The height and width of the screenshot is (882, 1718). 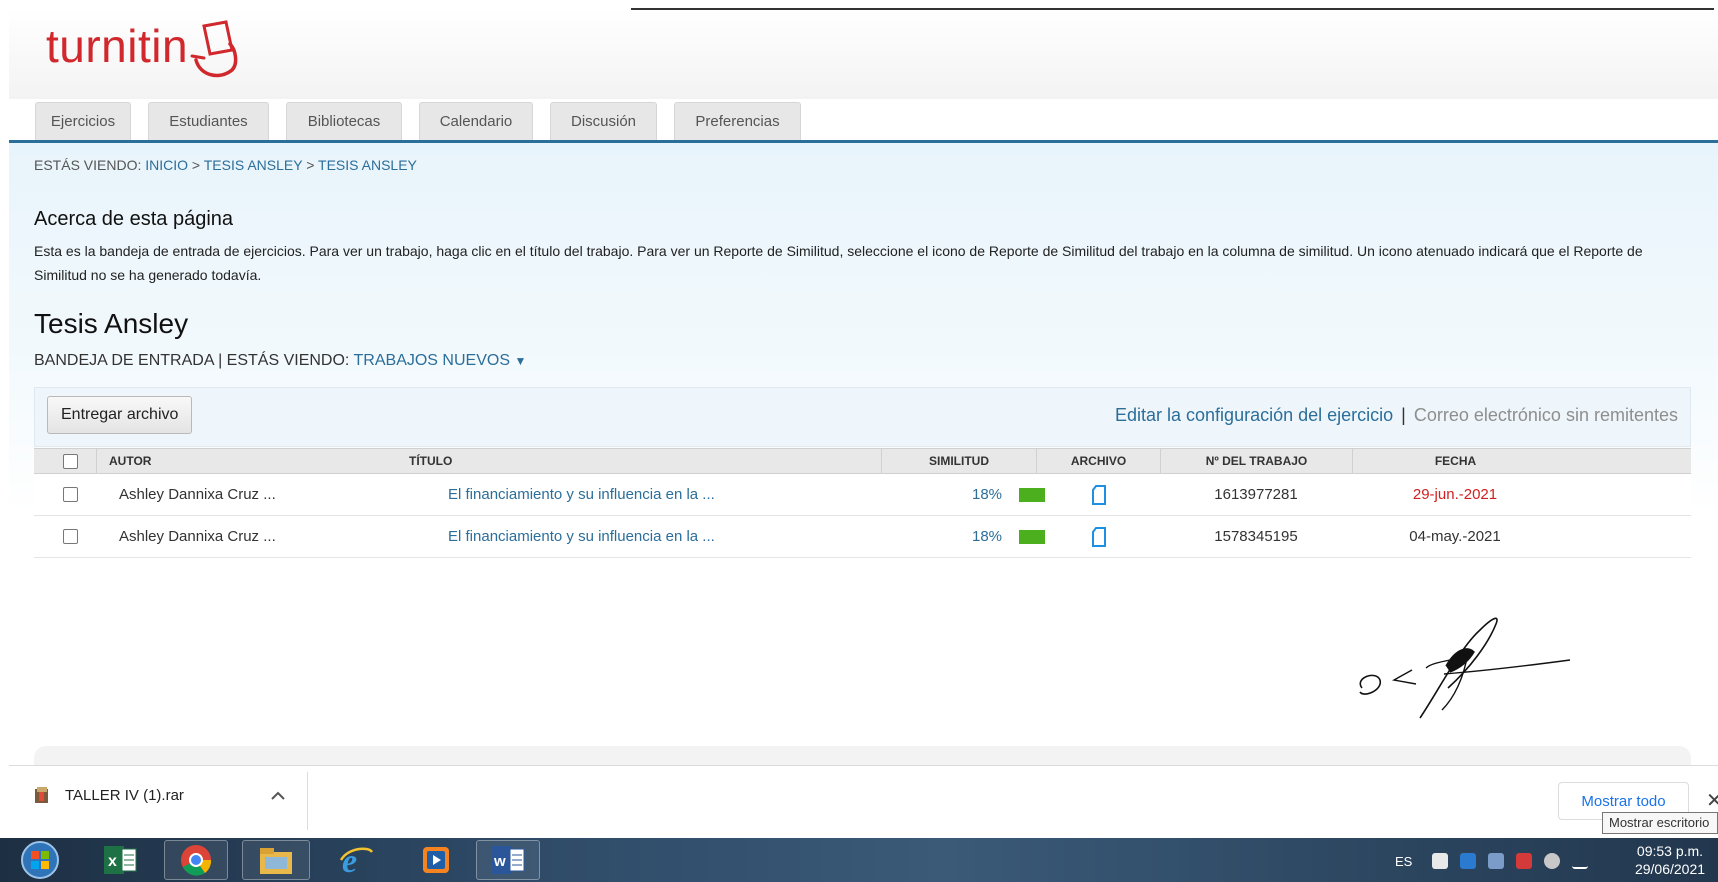 I want to click on rar-archive-icon, so click(x=41, y=795).